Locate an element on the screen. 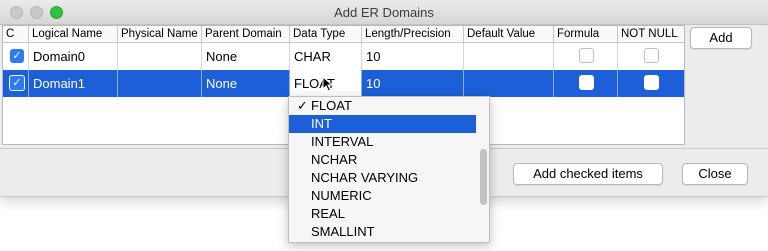 The width and height of the screenshot is (768, 251). dropdown-item: REAL is located at coordinates (382, 214).